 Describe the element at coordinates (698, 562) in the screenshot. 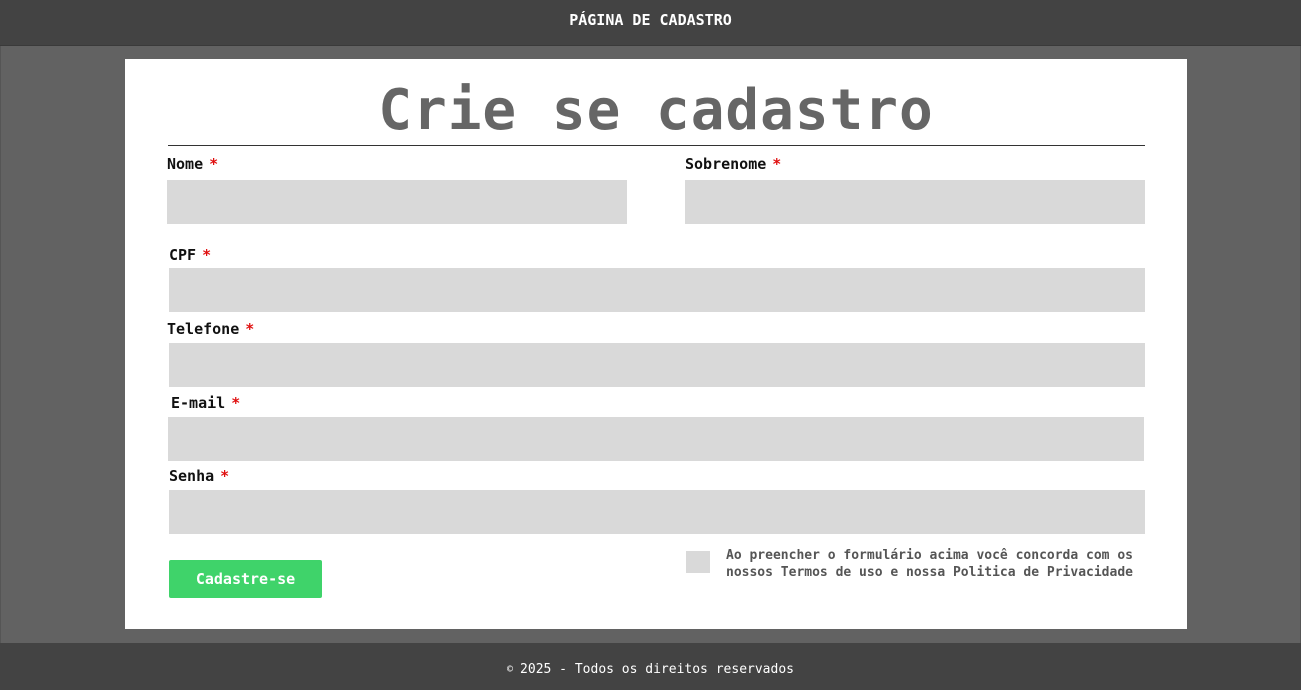

I see `terms-checkbox` at that location.